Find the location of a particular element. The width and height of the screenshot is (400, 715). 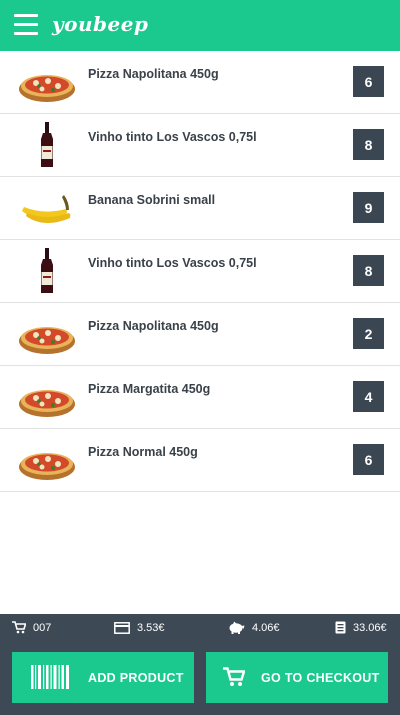

list-item: Pizza Margatita 450g 4 is located at coordinates (200, 397).